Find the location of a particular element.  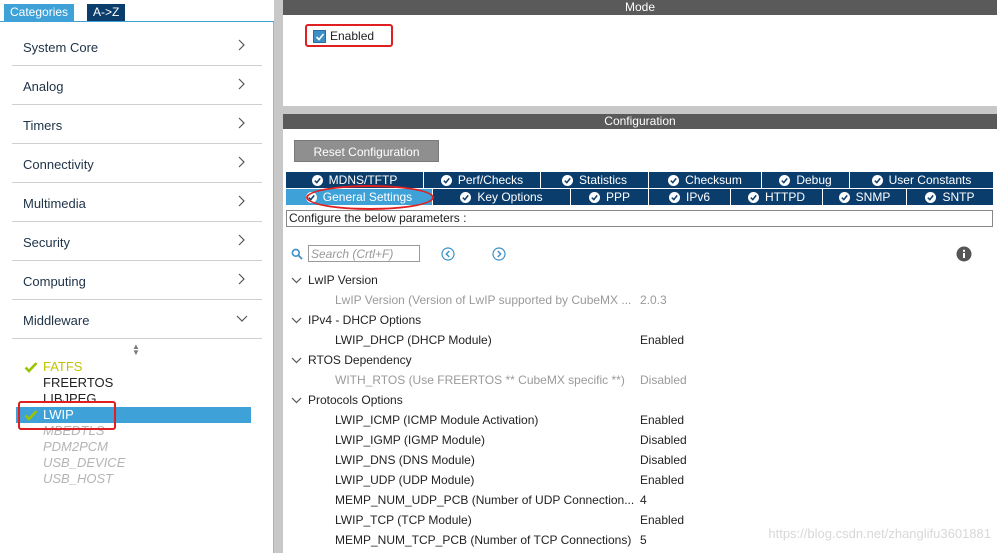

tab-general-settings: General Settings is located at coordinates (359, 197).